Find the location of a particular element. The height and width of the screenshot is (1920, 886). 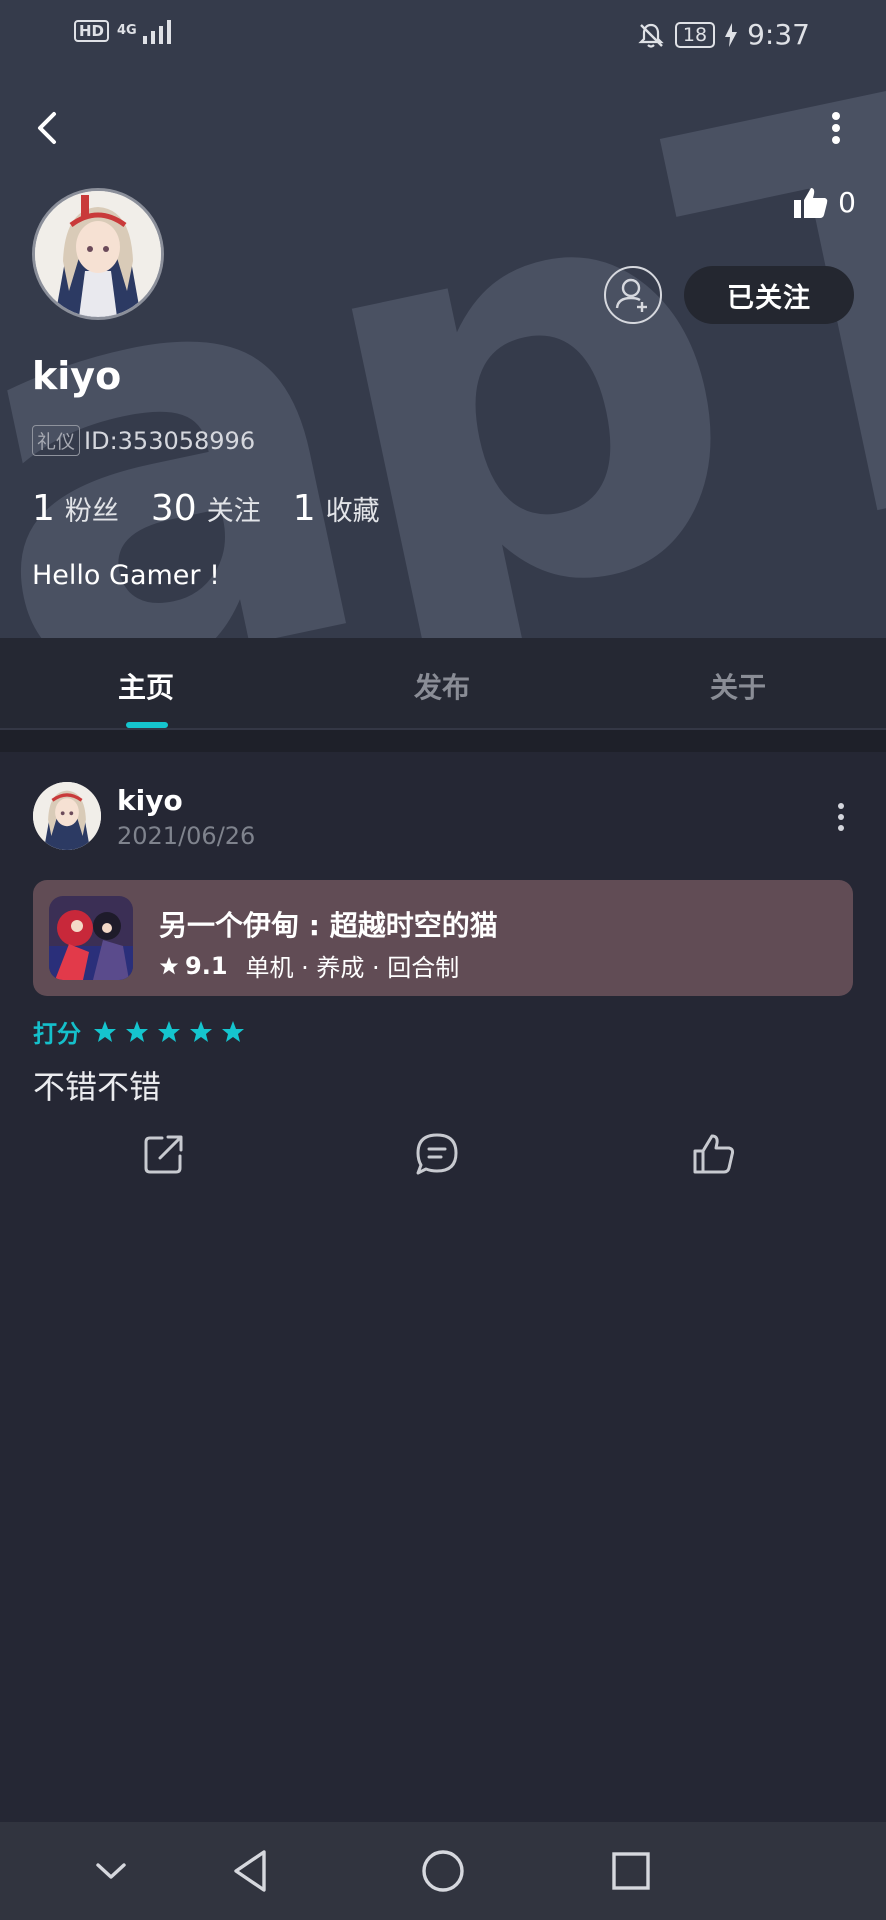

game-tags: 单机 · 养成 · 回合制 is located at coordinates (353, 965).